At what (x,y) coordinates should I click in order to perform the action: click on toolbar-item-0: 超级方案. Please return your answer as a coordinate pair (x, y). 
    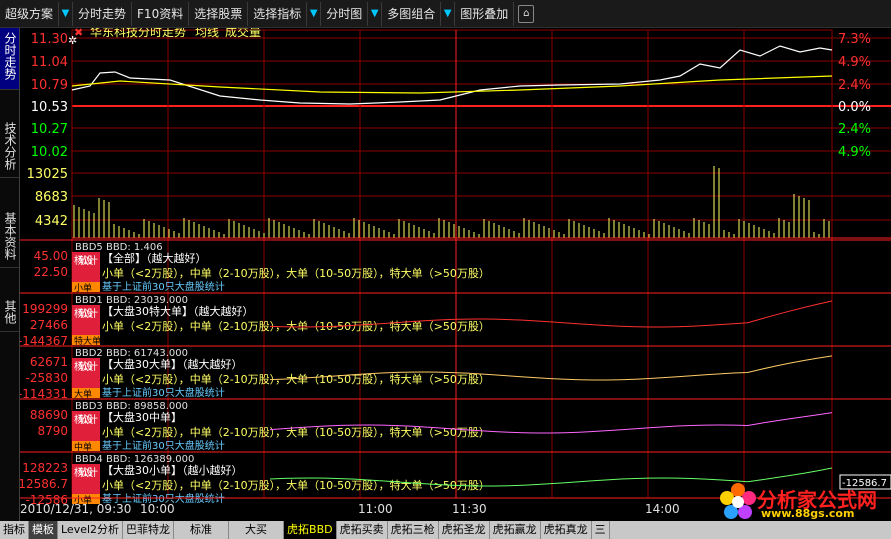
    Looking at the image, I should click on (30, 13).